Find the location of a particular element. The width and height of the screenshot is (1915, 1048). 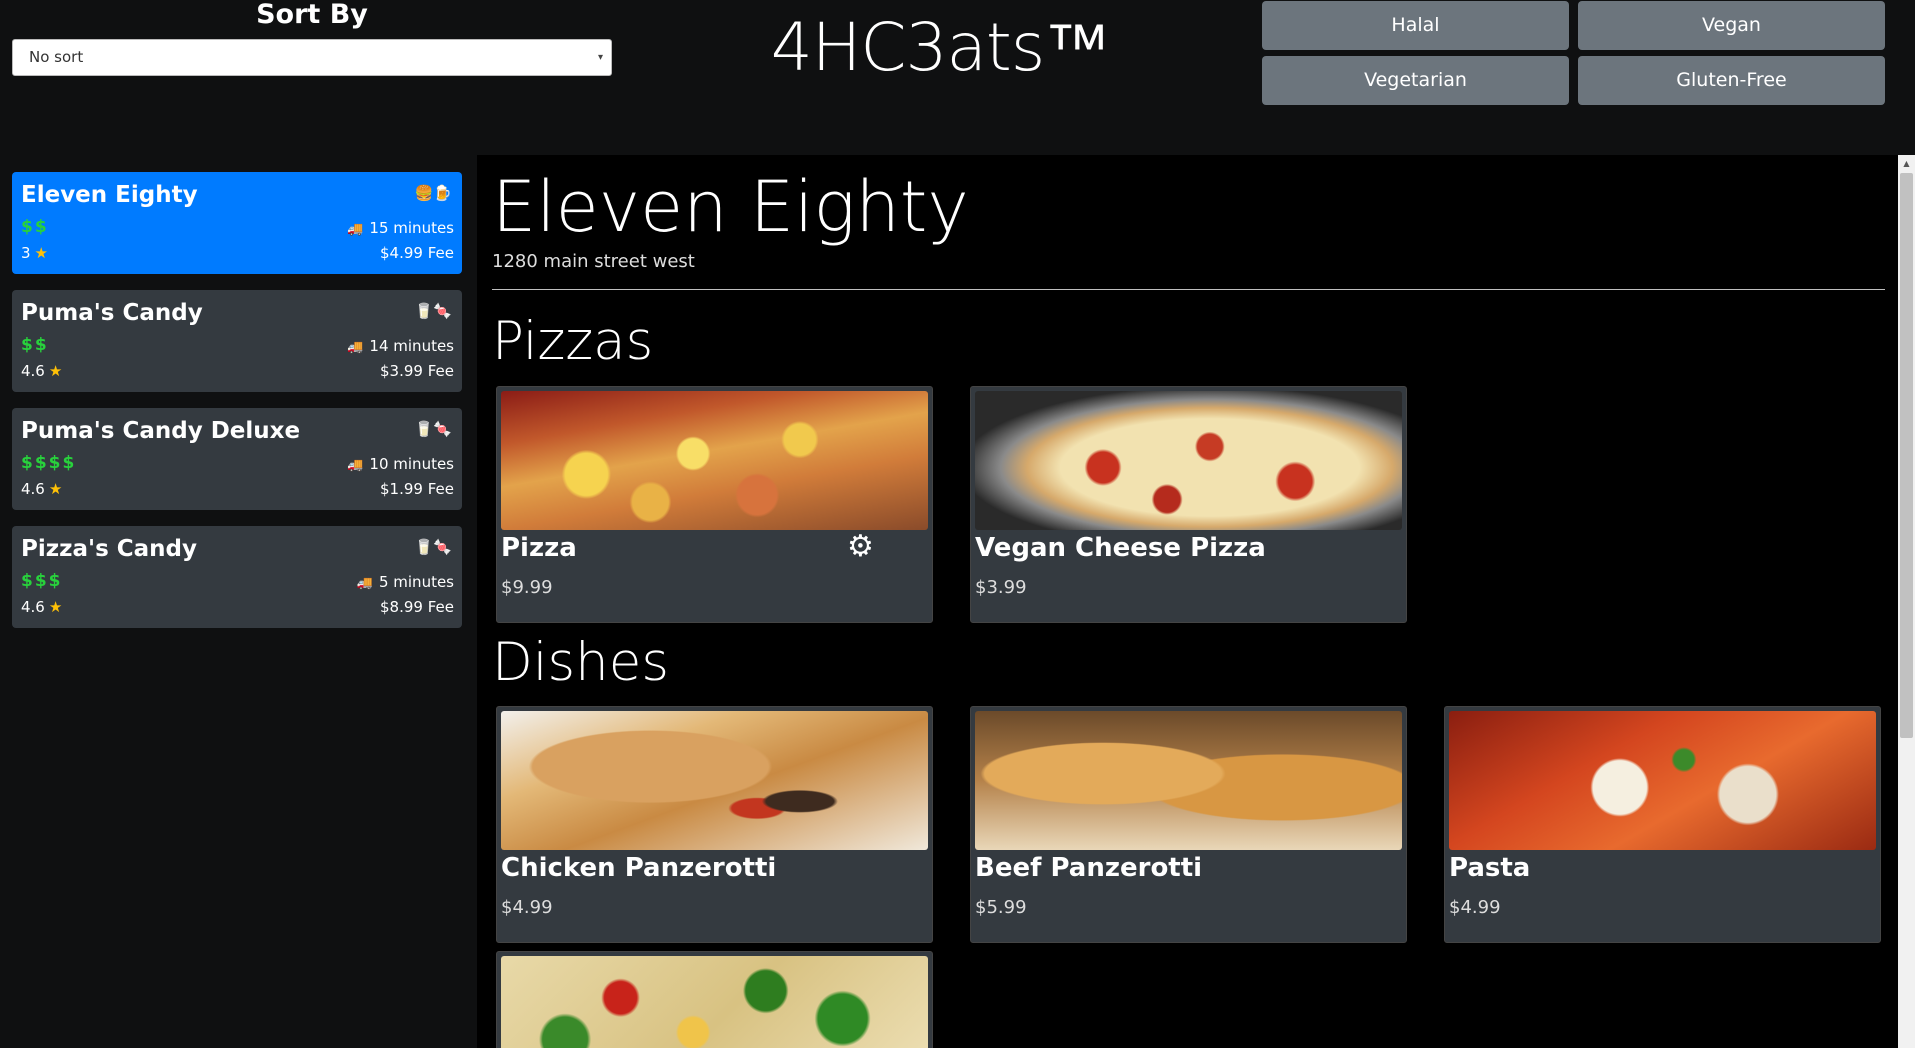

delivery-fee: $4.99 Fee is located at coordinates (417, 253).